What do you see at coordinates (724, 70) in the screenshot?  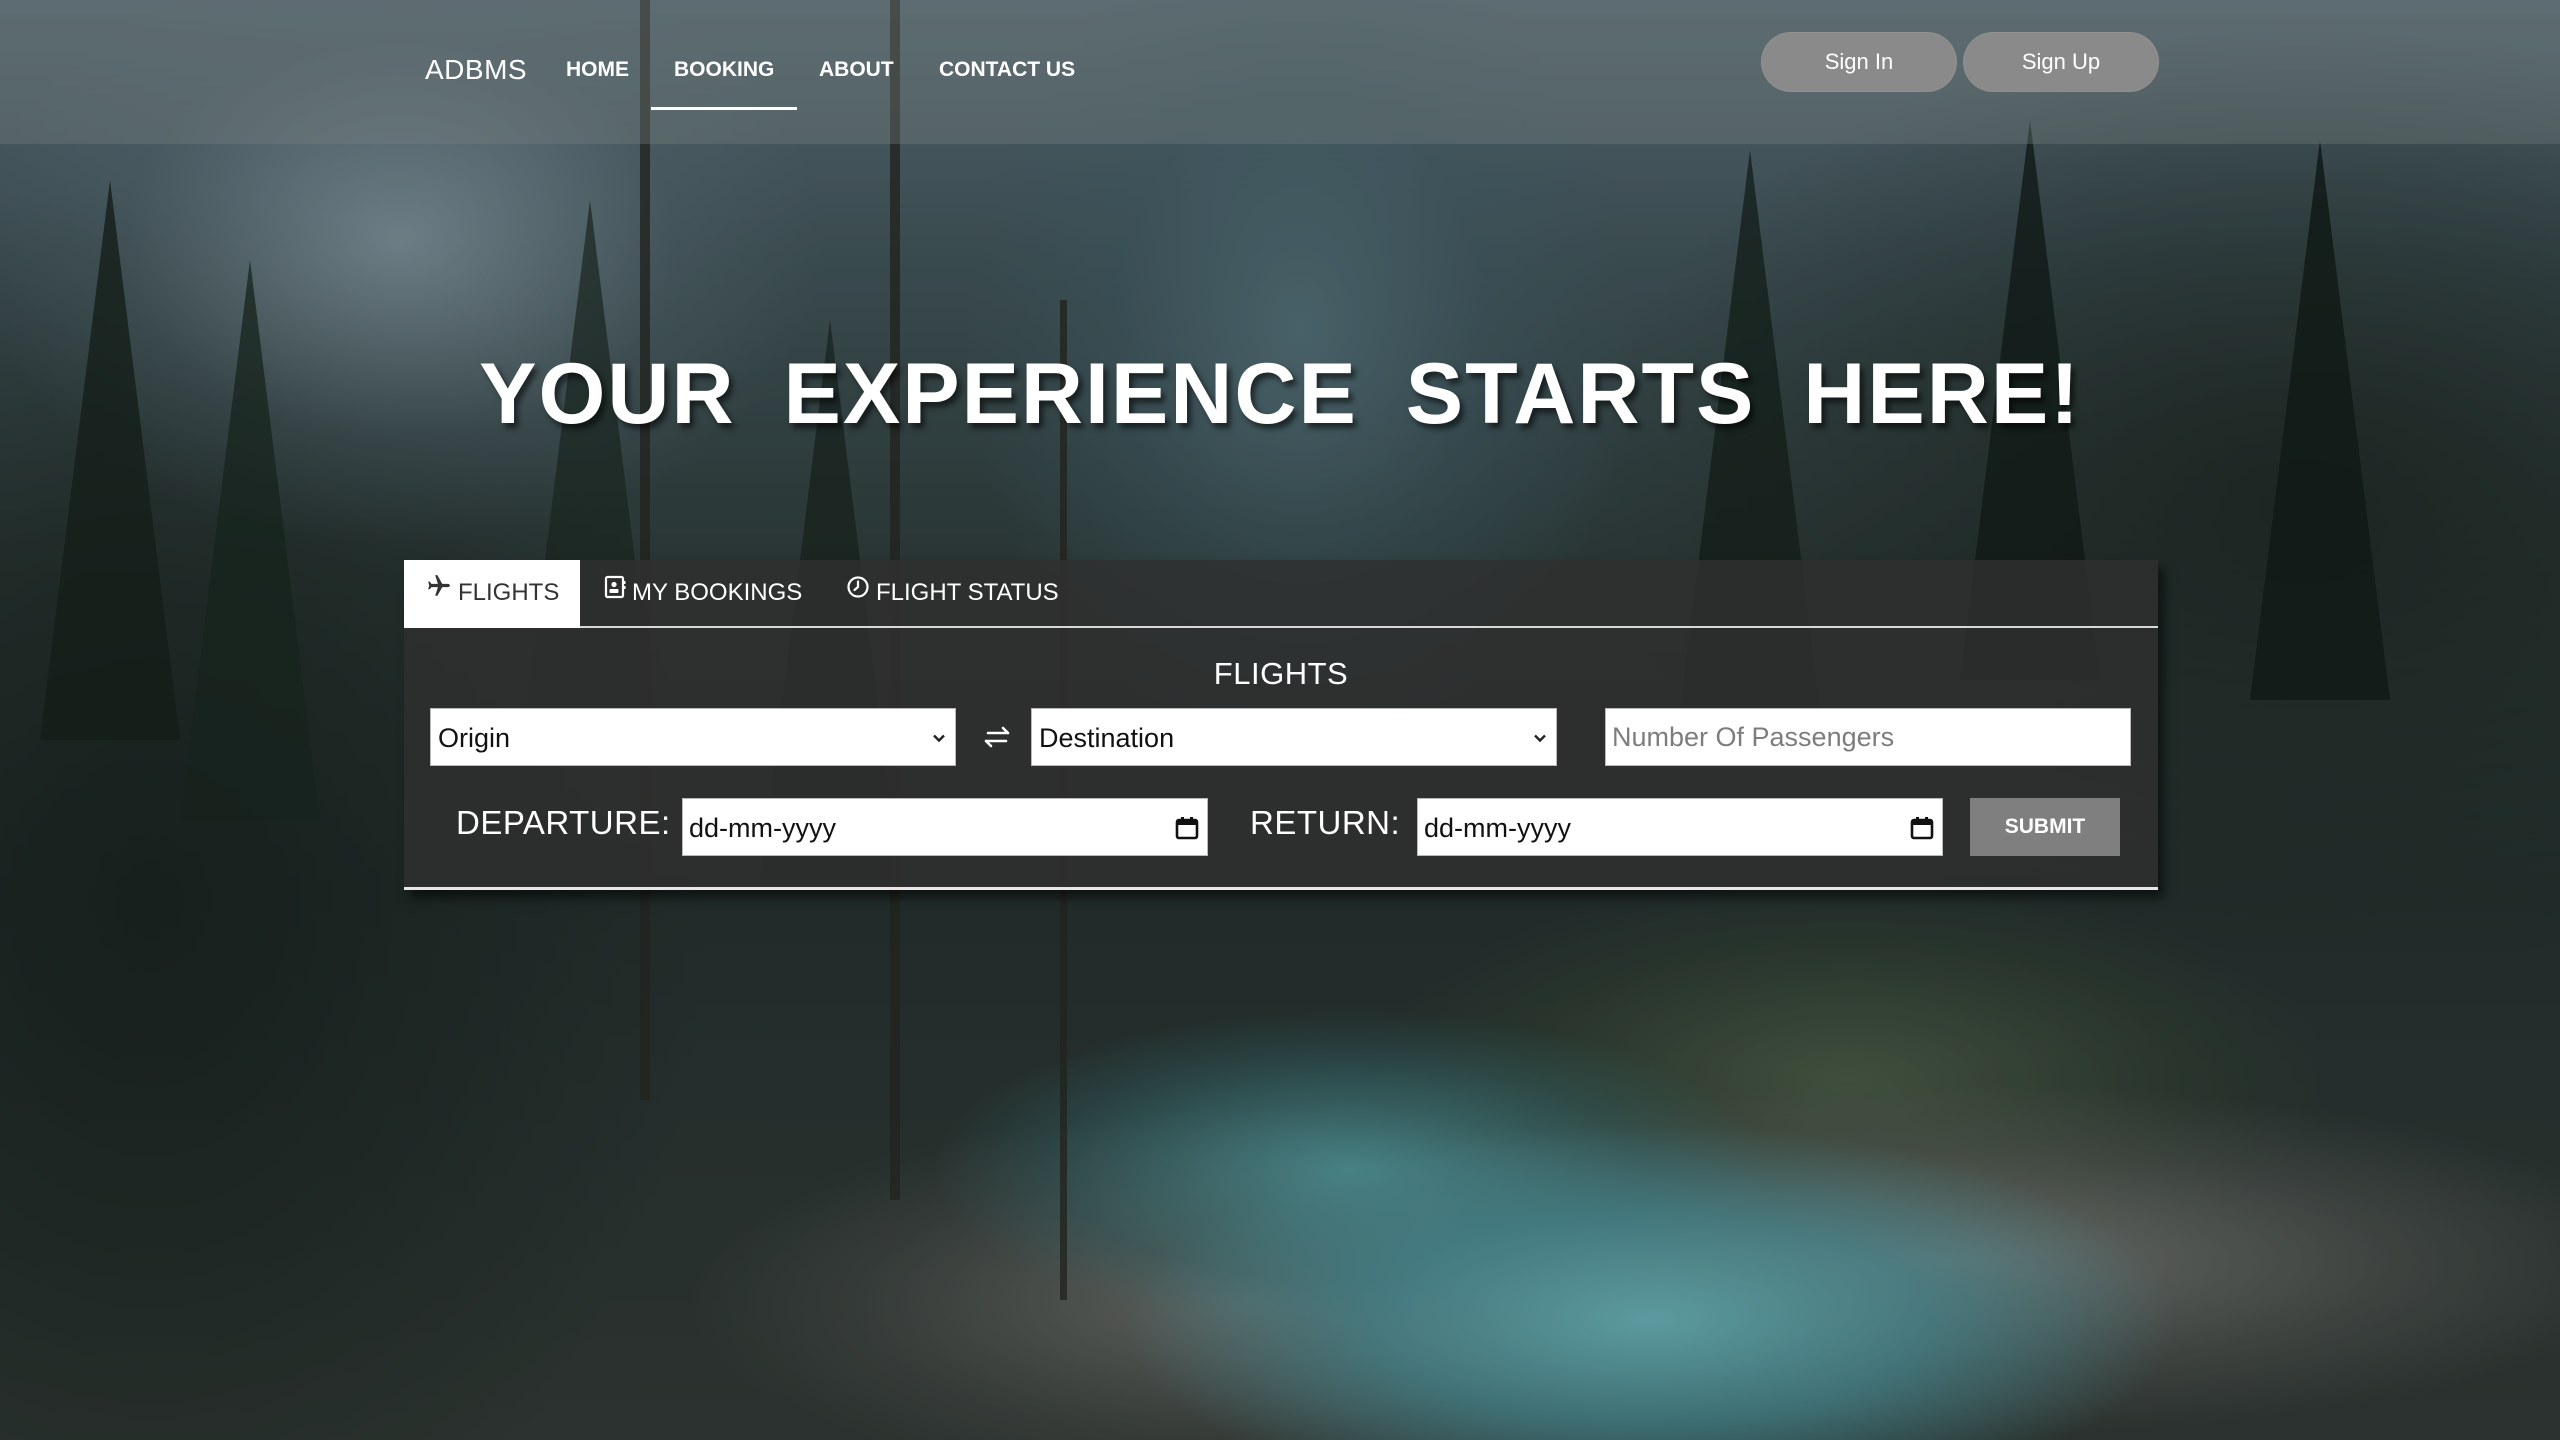 I see `nav-booking-link: BOOKING` at bounding box center [724, 70].